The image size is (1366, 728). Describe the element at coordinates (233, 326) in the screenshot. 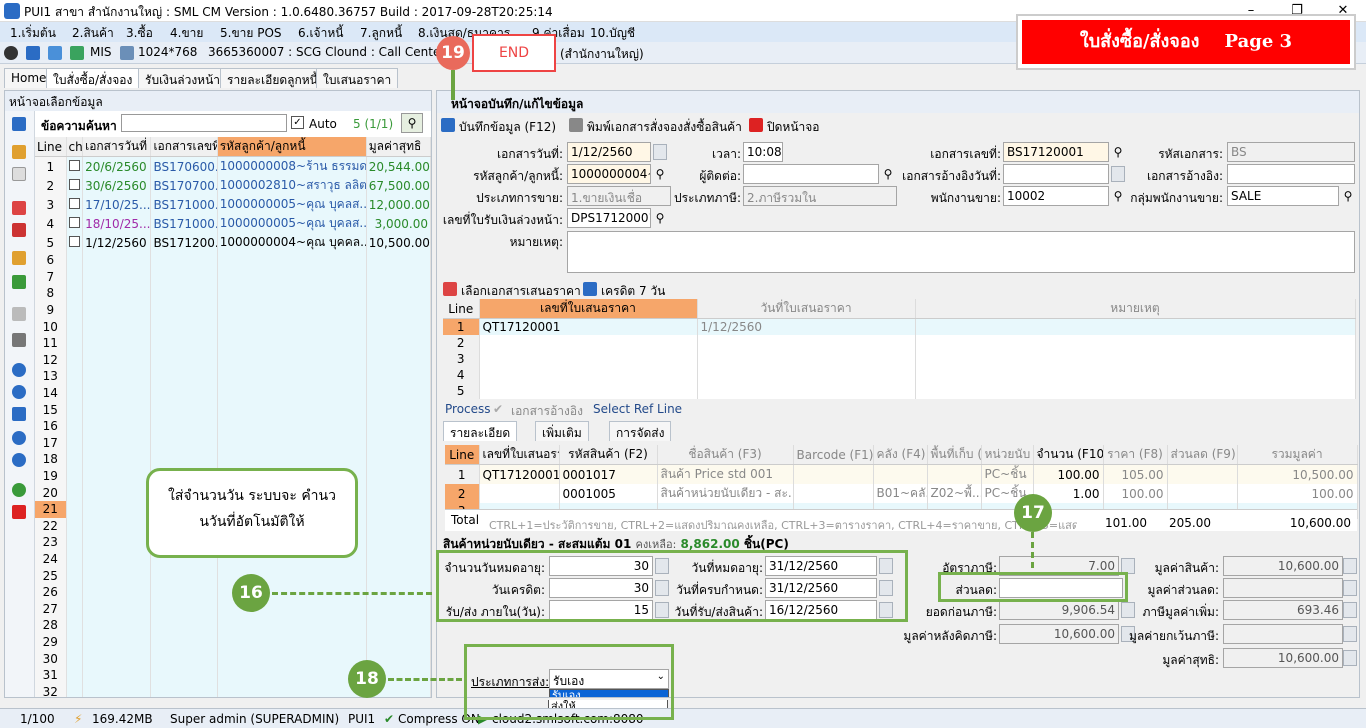

I see `table-row: 10` at that location.